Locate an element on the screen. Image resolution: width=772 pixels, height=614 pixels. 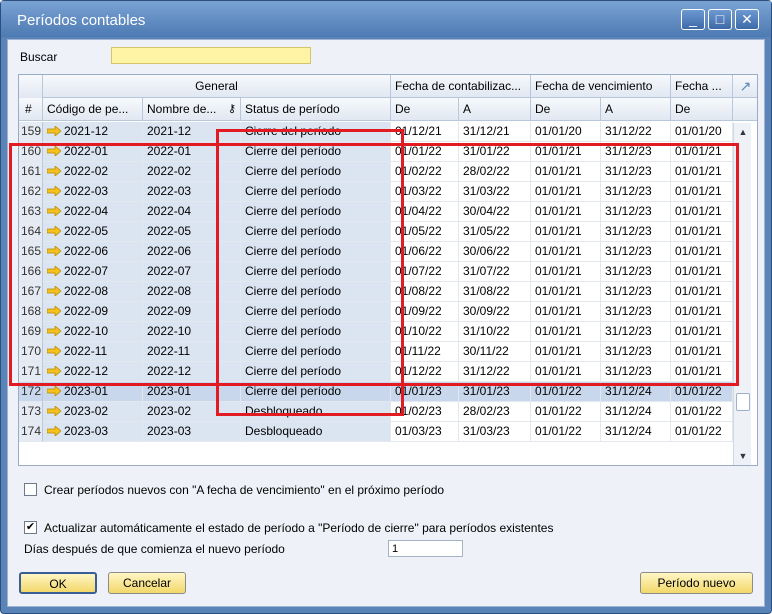
title-bar: Períodos contables _ □ ✕ is located at coordinates (386, 19).